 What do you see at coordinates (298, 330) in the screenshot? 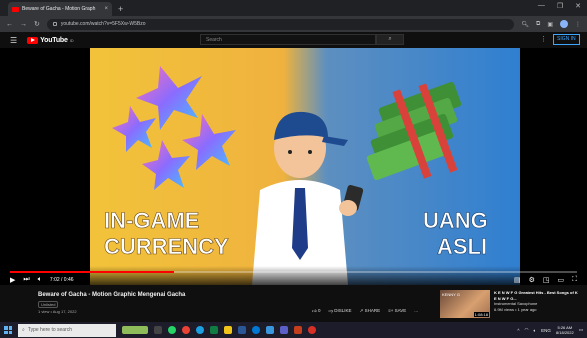
I see `powerpoint-icon` at bounding box center [298, 330].